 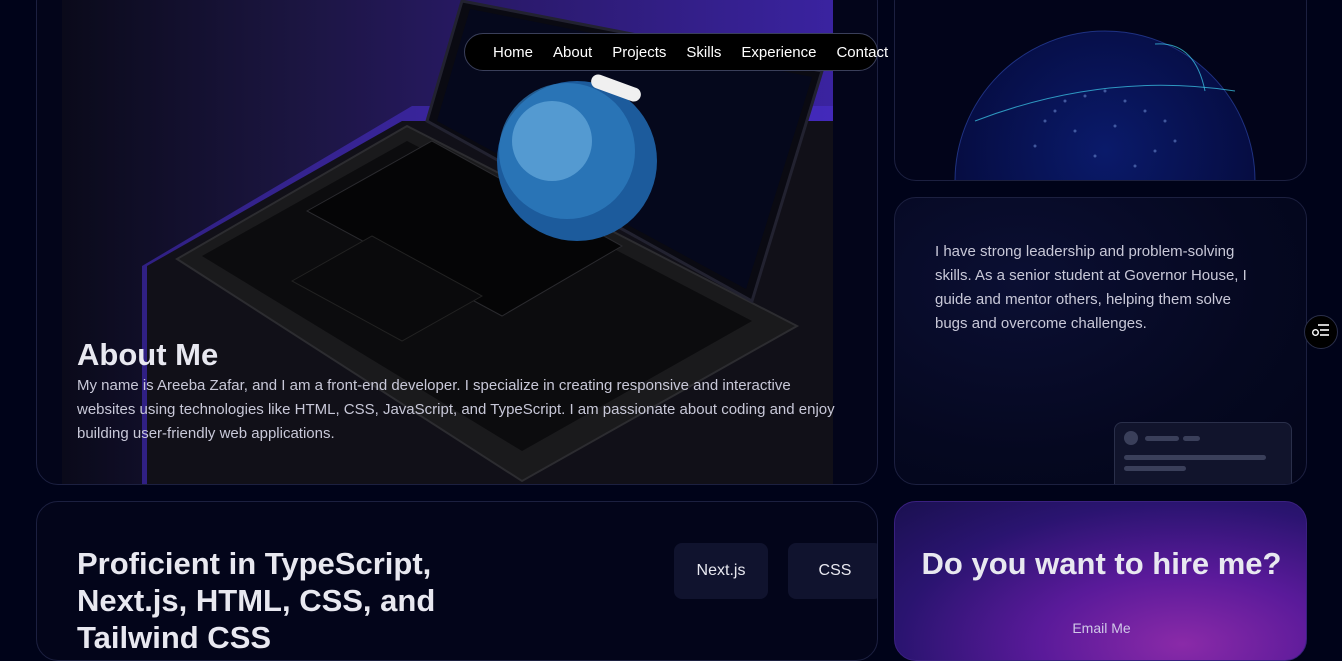 What do you see at coordinates (148, 354) in the screenshot?
I see `about-title: About Me` at bounding box center [148, 354].